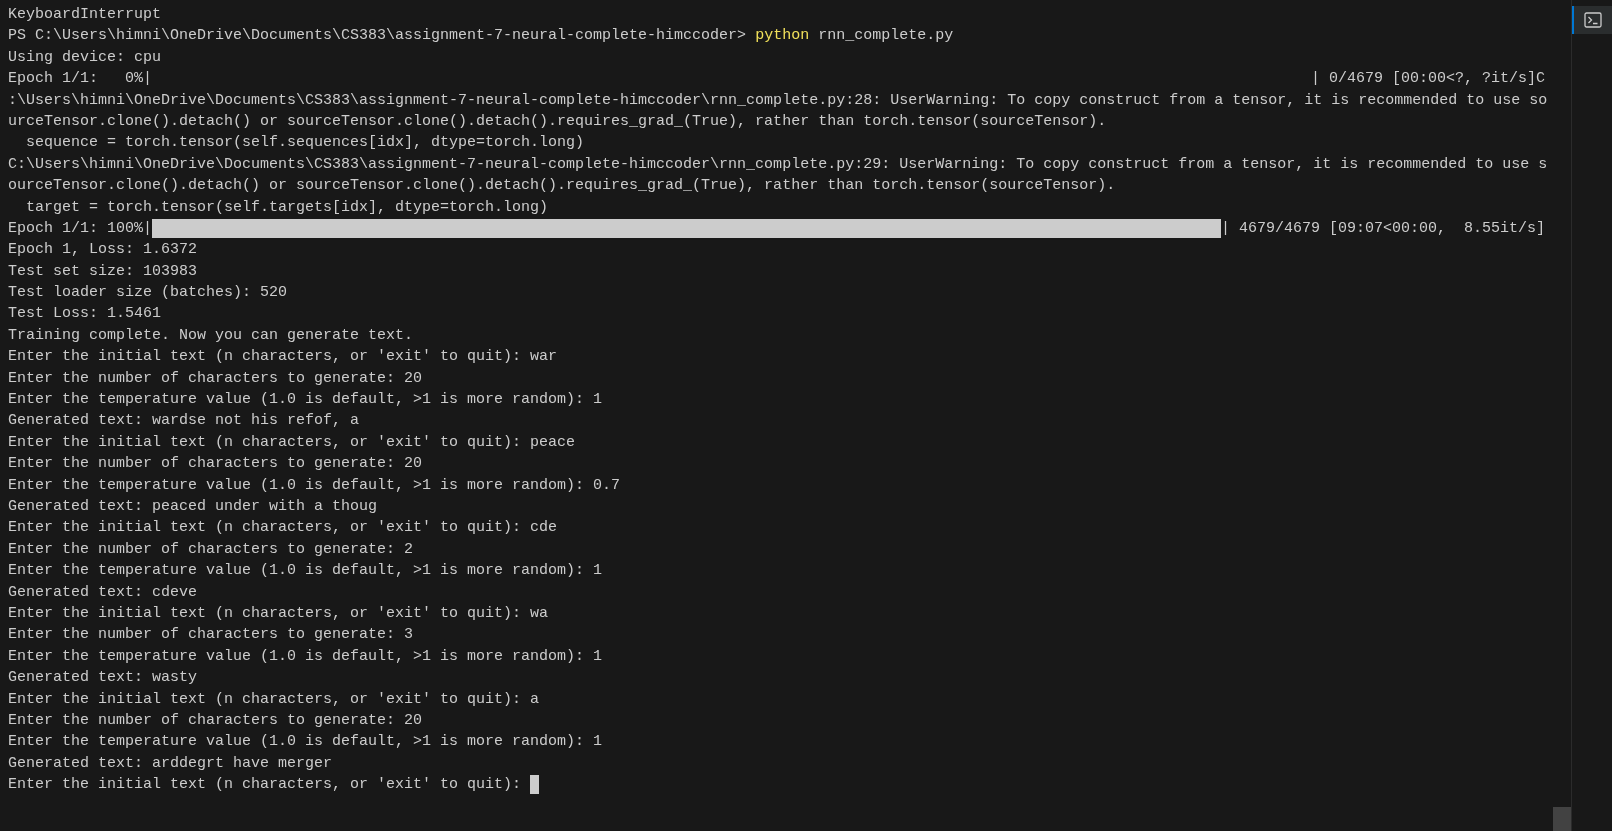 This screenshot has height=831, width=1612. I want to click on command-line: PS C:\Users\himni\OneDrive\Documents\CS383\assignment-7-neural-complete-himccoder> python rnn_complete.py, so click(481, 36).